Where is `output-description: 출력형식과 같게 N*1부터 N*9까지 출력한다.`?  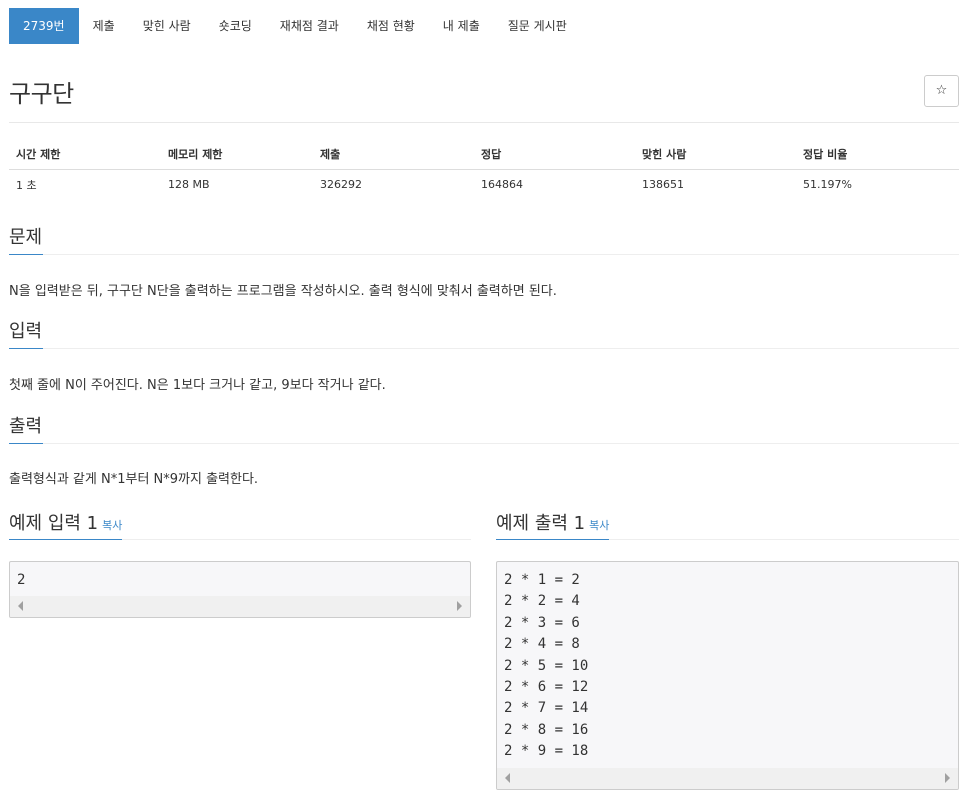
output-description: 출력형식과 같게 N*1부터 N*9까지 출력한다. is located at coordinates (134, 479).